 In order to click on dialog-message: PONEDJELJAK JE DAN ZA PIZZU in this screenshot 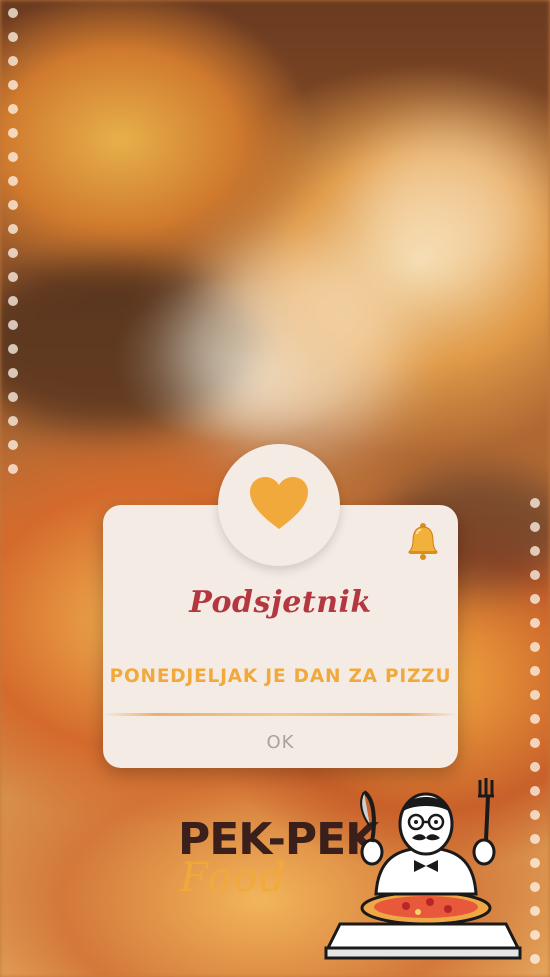, I will do `click(280, 676)`.